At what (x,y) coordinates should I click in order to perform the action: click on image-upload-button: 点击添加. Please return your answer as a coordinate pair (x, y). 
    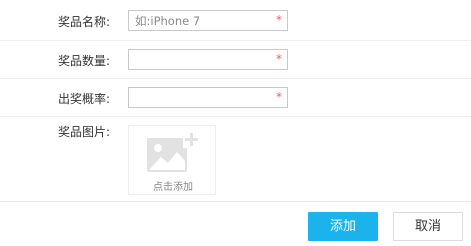
    Looking at the image, I should click on (172, 160).